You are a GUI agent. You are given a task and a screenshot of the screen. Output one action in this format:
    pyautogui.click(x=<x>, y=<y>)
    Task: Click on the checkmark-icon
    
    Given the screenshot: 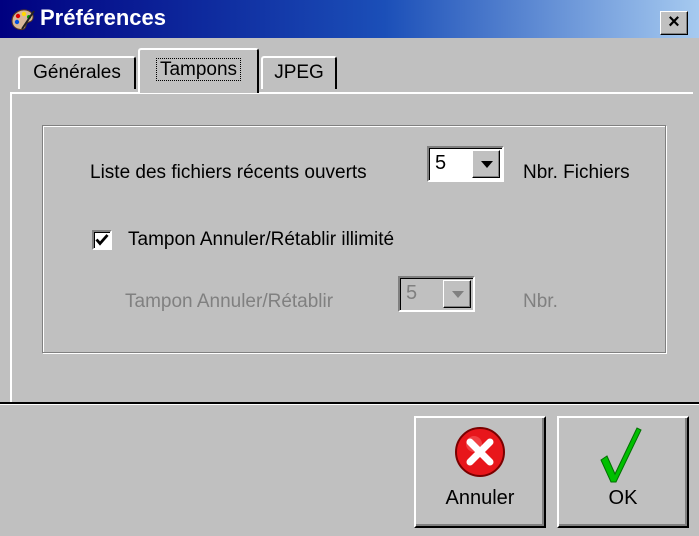 What is the action you would take?
    pyautogui.click(x=621, y=455)
    